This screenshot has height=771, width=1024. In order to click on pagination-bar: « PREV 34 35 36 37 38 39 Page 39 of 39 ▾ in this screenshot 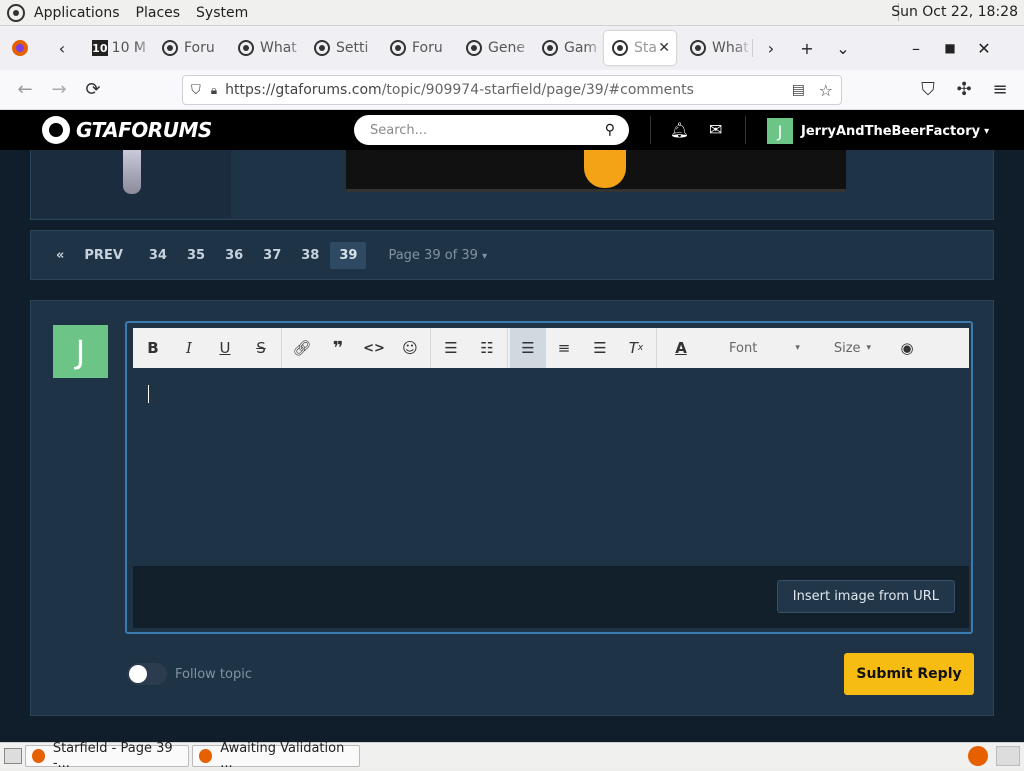, I will do `click(512, 255)`.